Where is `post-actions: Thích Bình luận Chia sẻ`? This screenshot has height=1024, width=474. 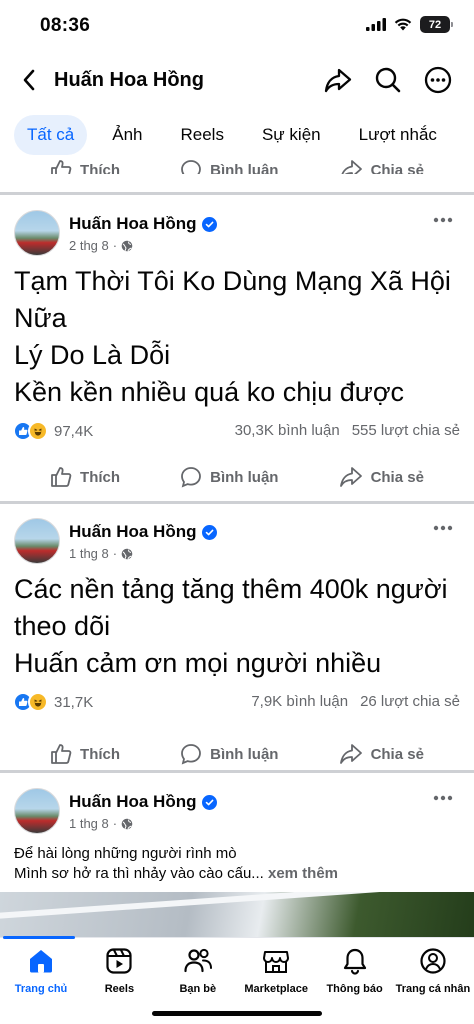
post-actions: Thích Bình luận Chia sẻ is located at coordinates (237, 477).